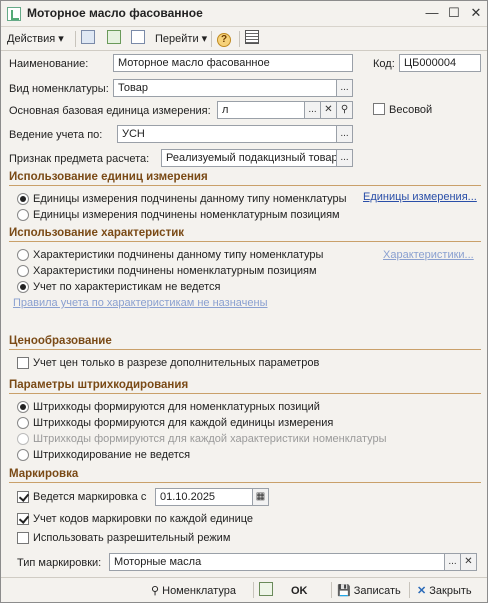  Describe the element at coordinates (99, 385) in the screenshot. I see `barcode-section-title: Параметры штрихкодирования` at that location.